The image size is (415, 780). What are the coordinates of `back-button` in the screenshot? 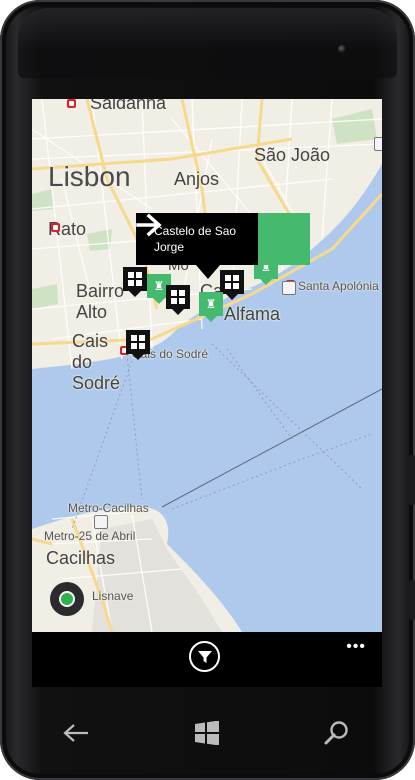 It's located at (76, 733).